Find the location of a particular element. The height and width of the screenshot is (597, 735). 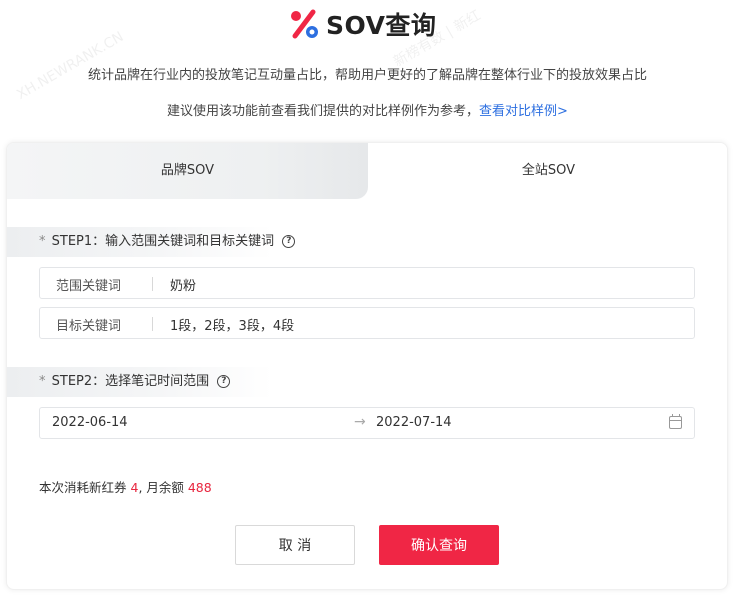

page-header: SOV查询 is located at coordinates (367, 22).